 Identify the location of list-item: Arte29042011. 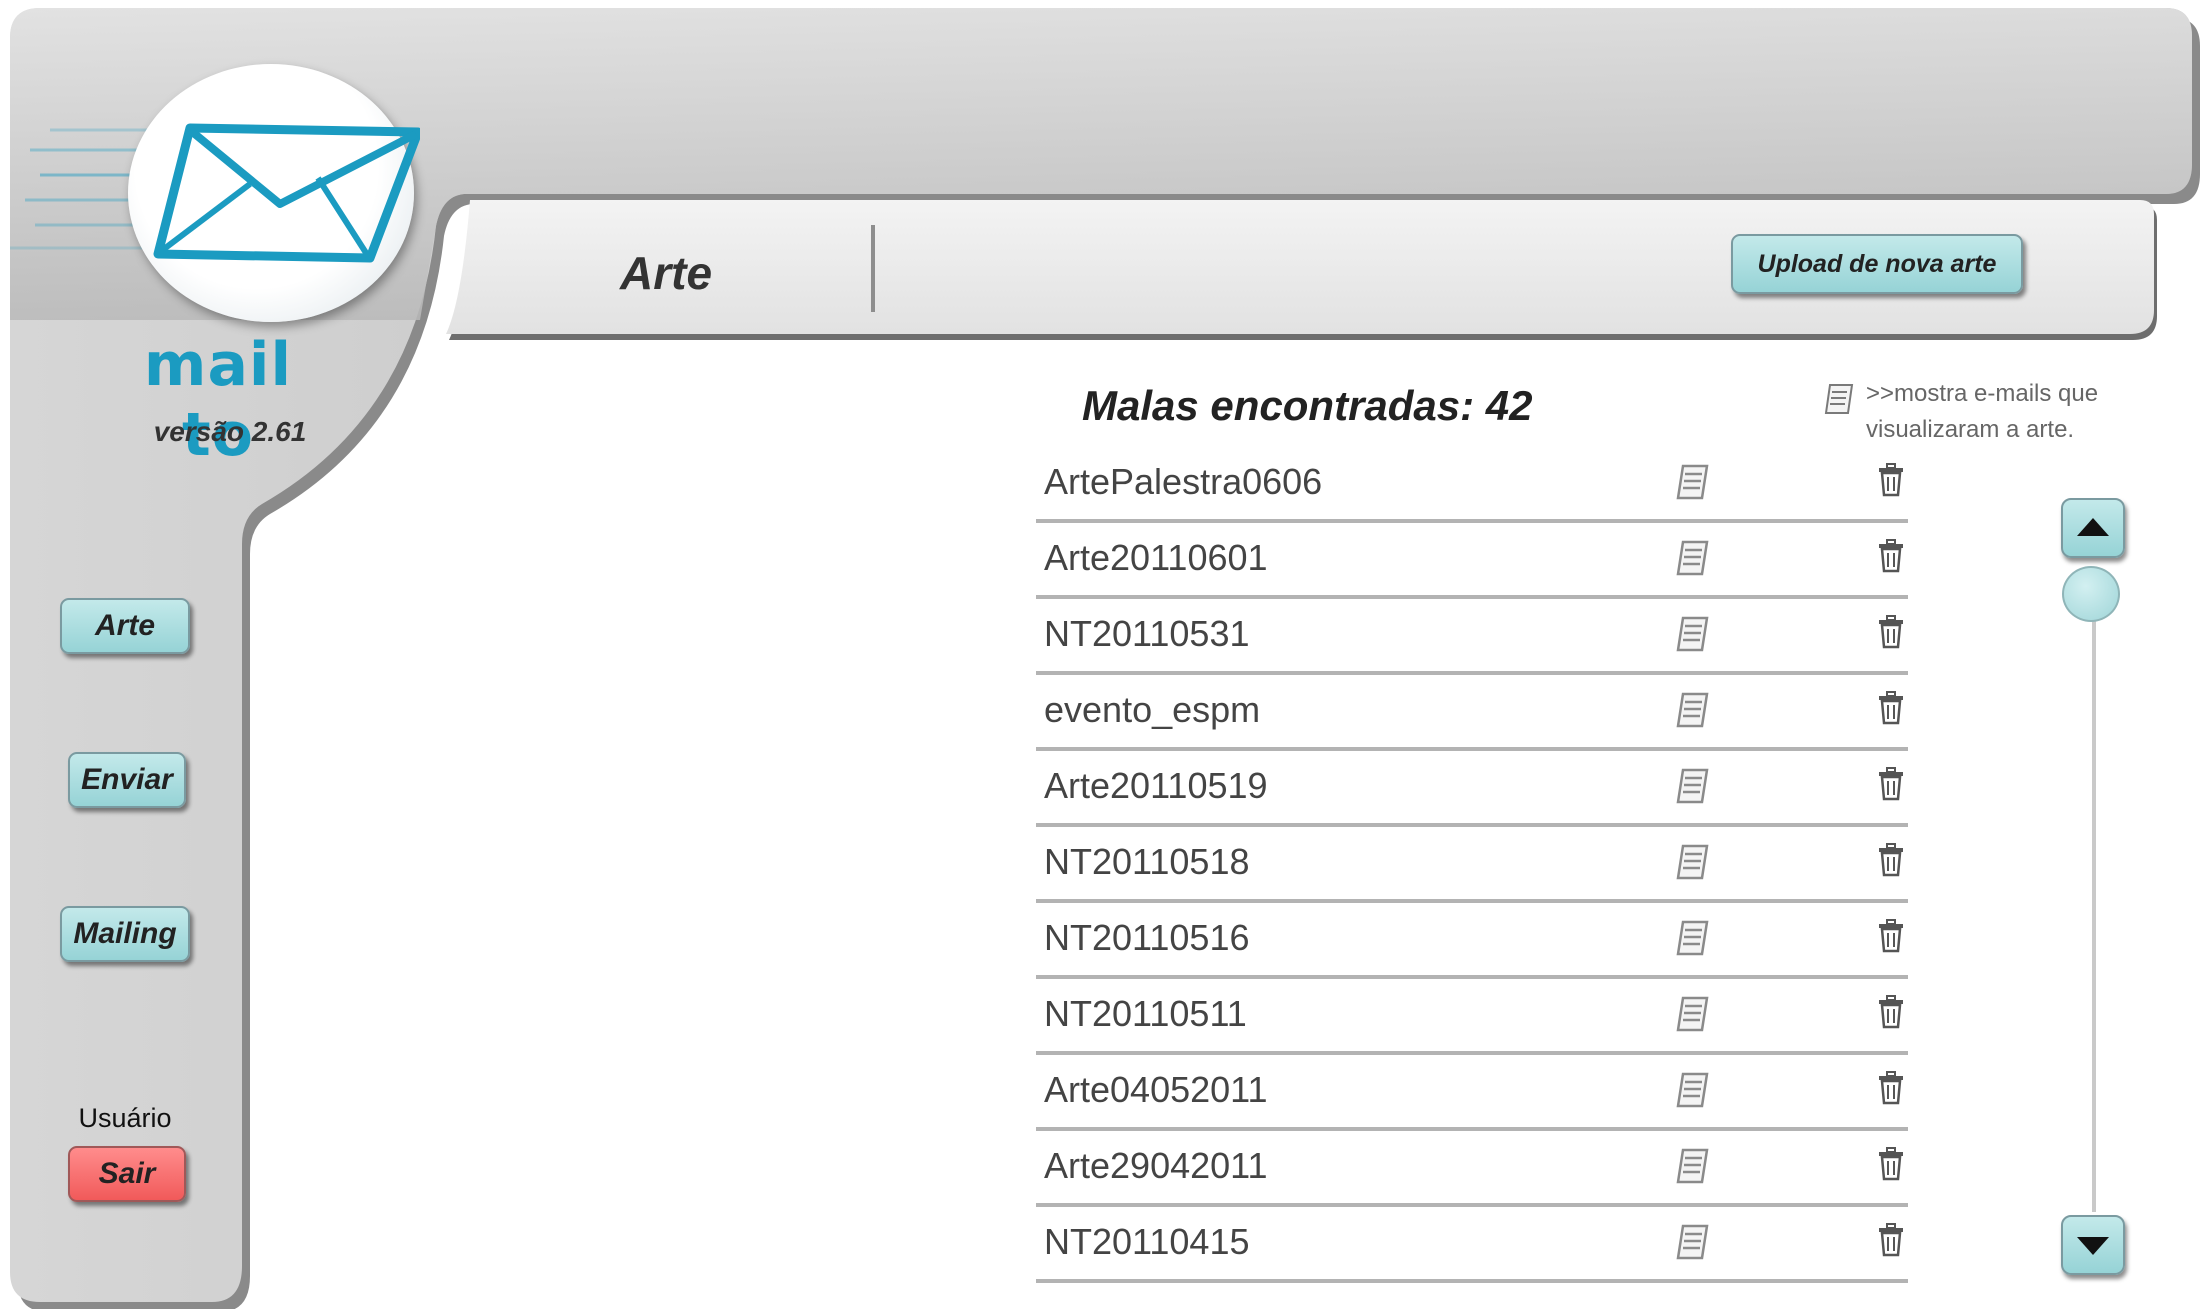
(1472, 1169).